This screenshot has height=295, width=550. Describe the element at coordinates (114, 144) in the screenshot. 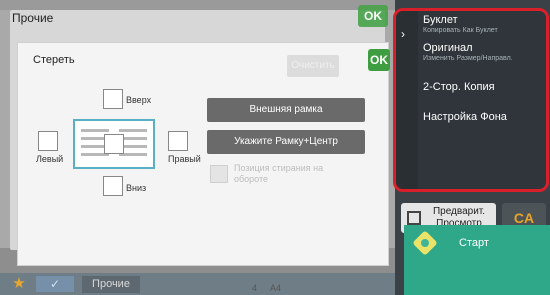

I see `center-checkbox` at that location.